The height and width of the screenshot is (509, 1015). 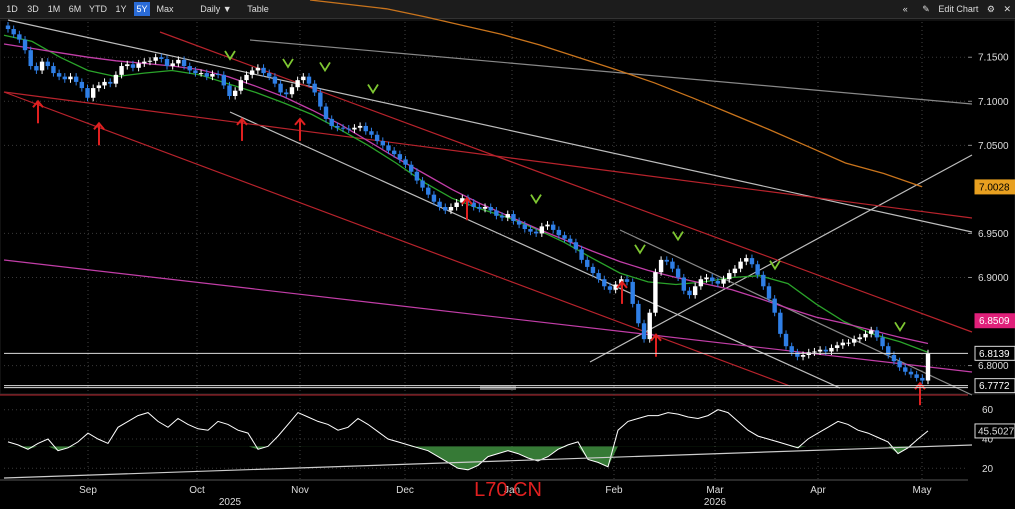 I want to click on rsi-tick-label: 20, so click(x=988, y=469).